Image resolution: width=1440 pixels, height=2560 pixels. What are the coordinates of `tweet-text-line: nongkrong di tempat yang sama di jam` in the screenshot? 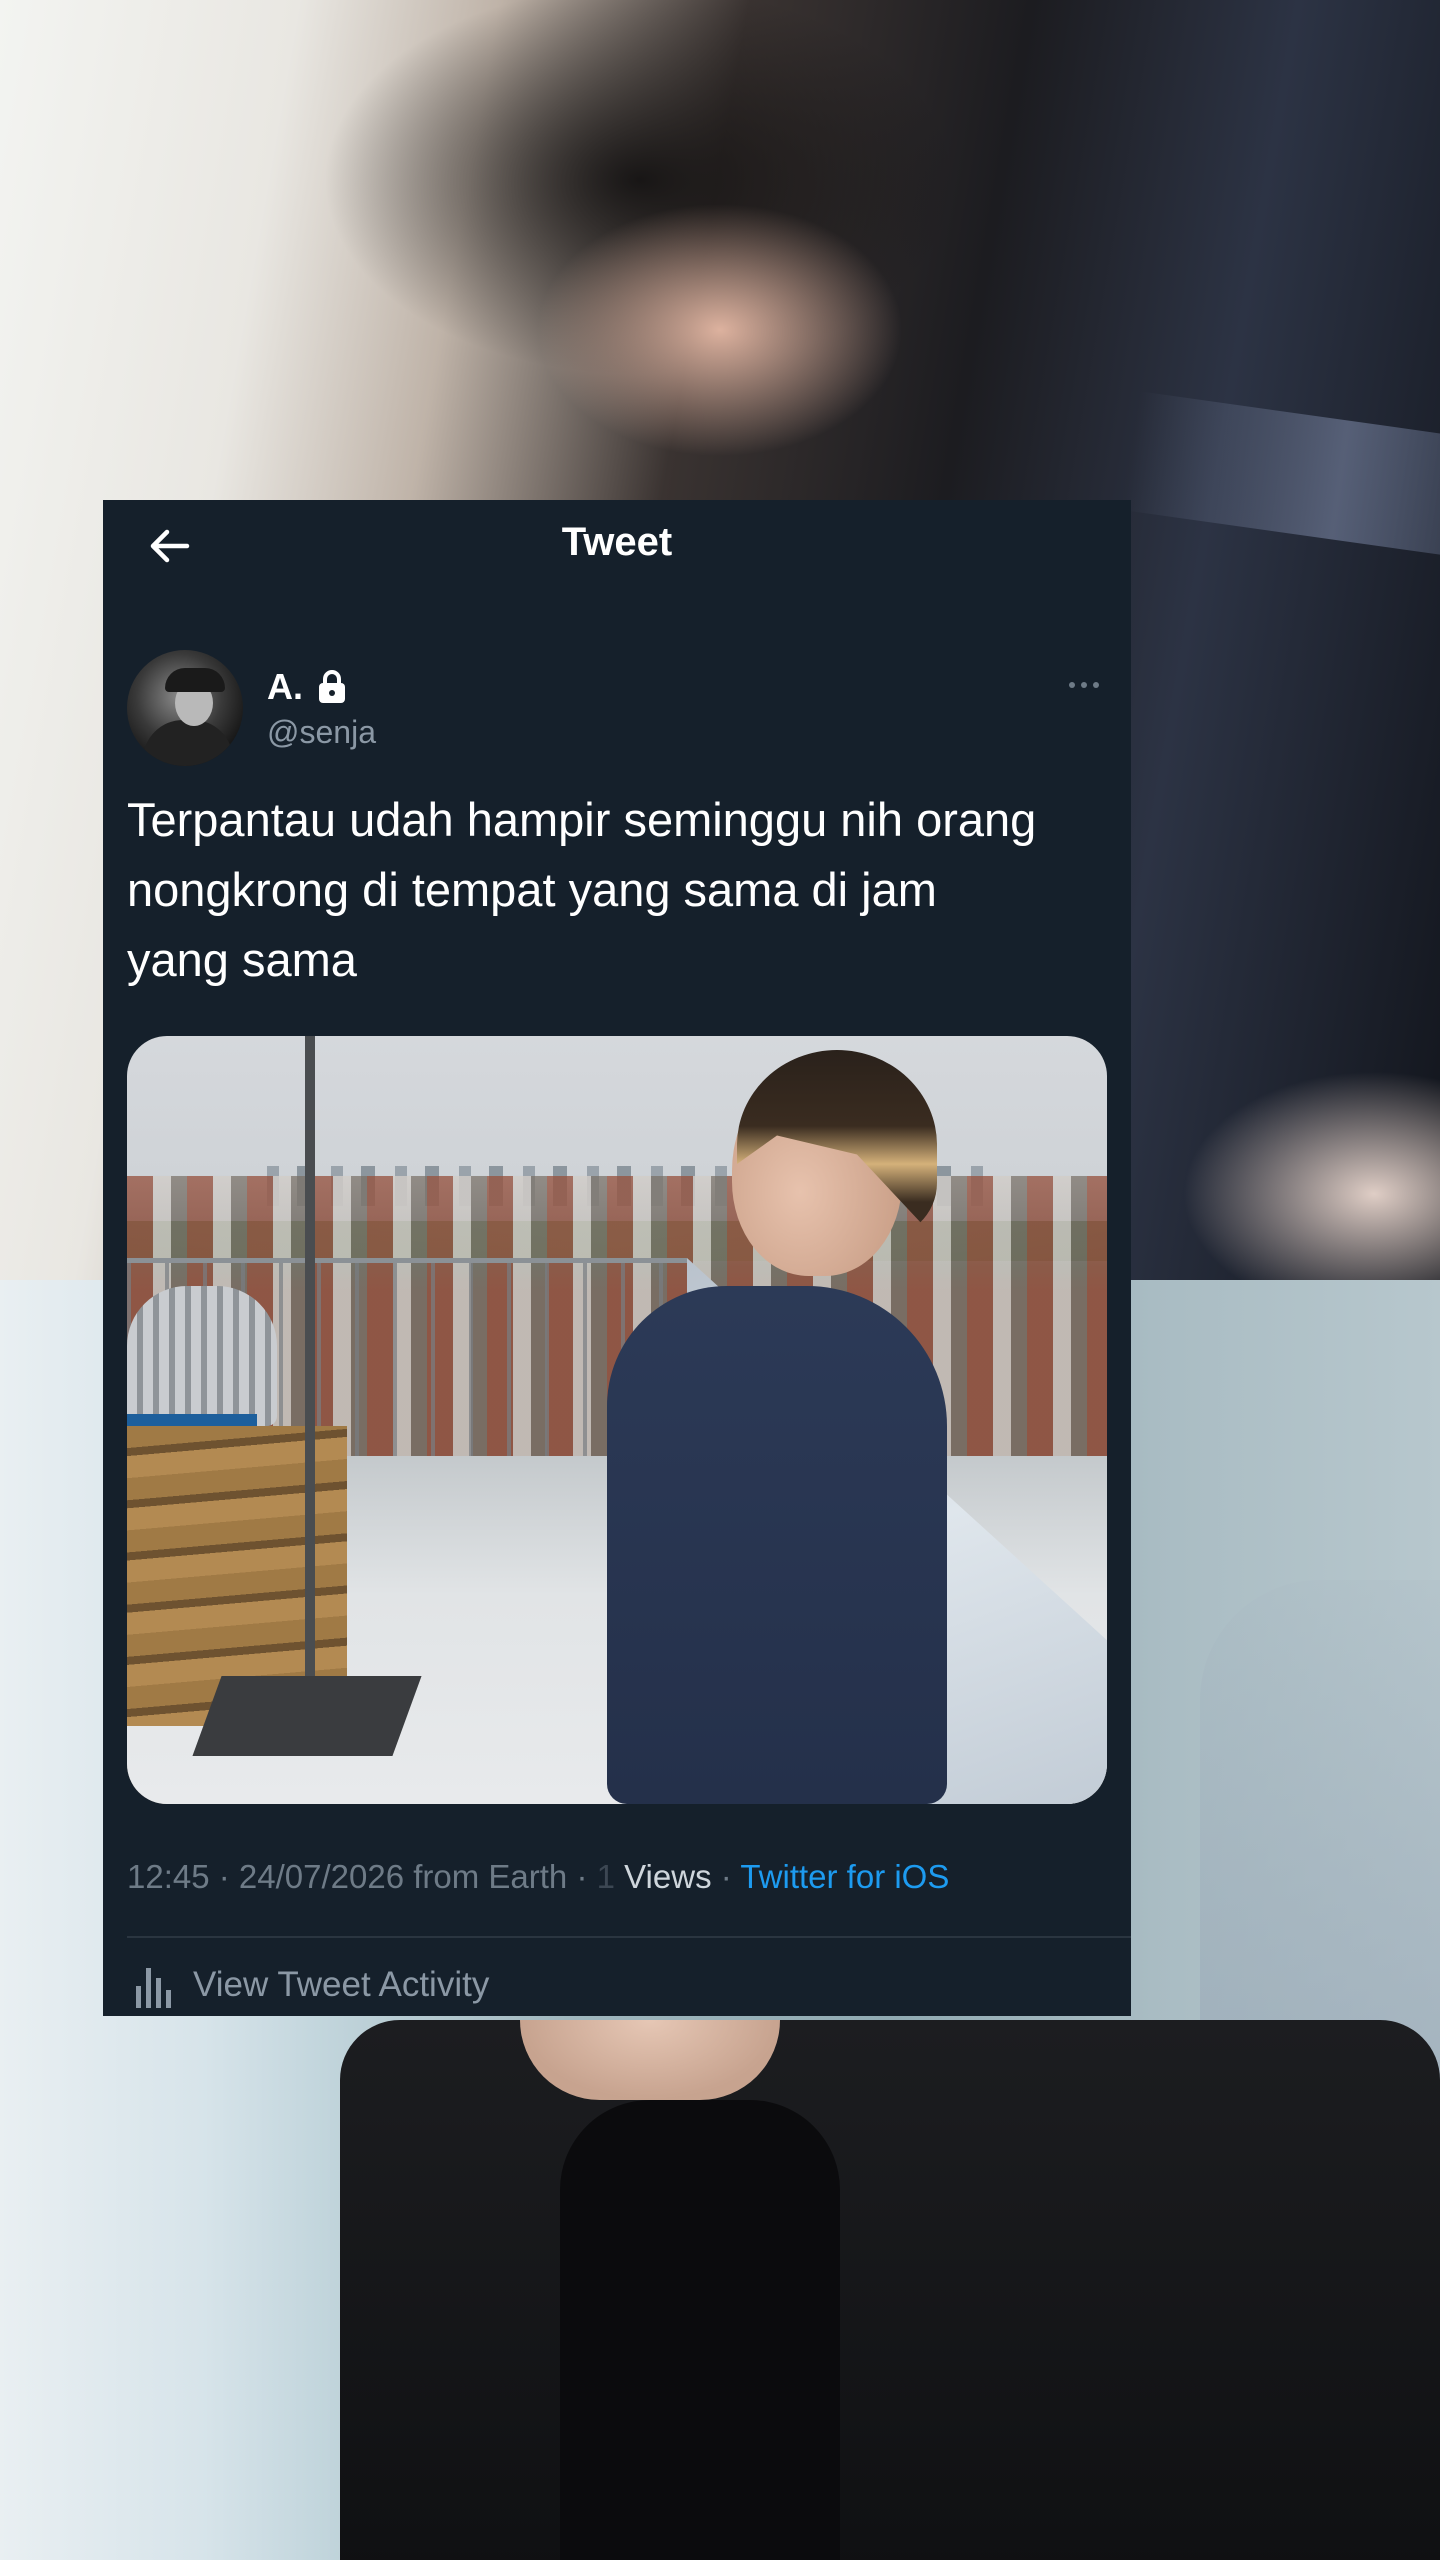 It's located at (532, 889).